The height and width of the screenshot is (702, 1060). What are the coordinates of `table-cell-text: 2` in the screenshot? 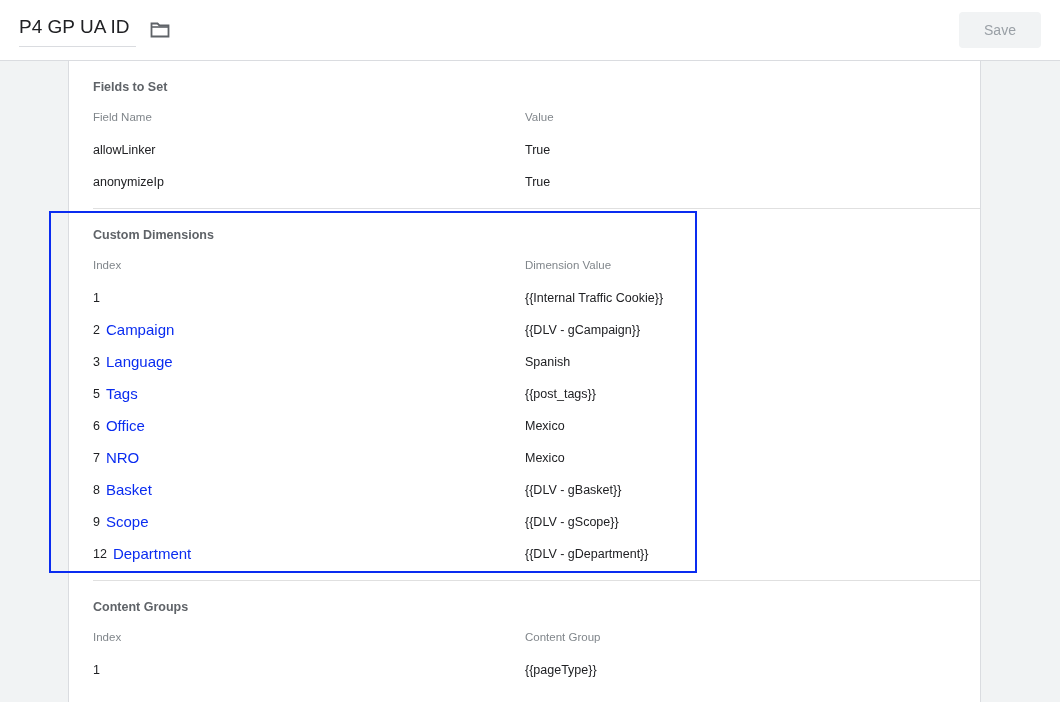 It's located at (96, 330).